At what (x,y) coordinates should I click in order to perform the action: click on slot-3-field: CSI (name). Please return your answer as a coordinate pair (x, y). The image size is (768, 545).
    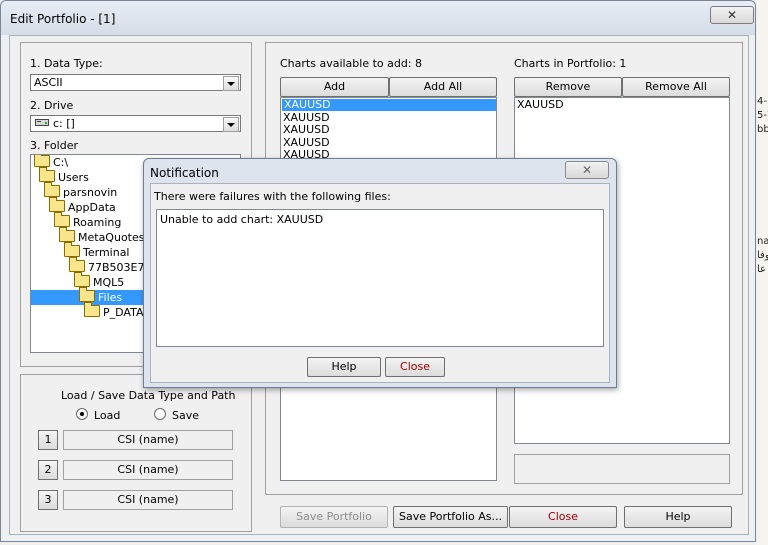
    Looking at the image, I should click on (148, 500).